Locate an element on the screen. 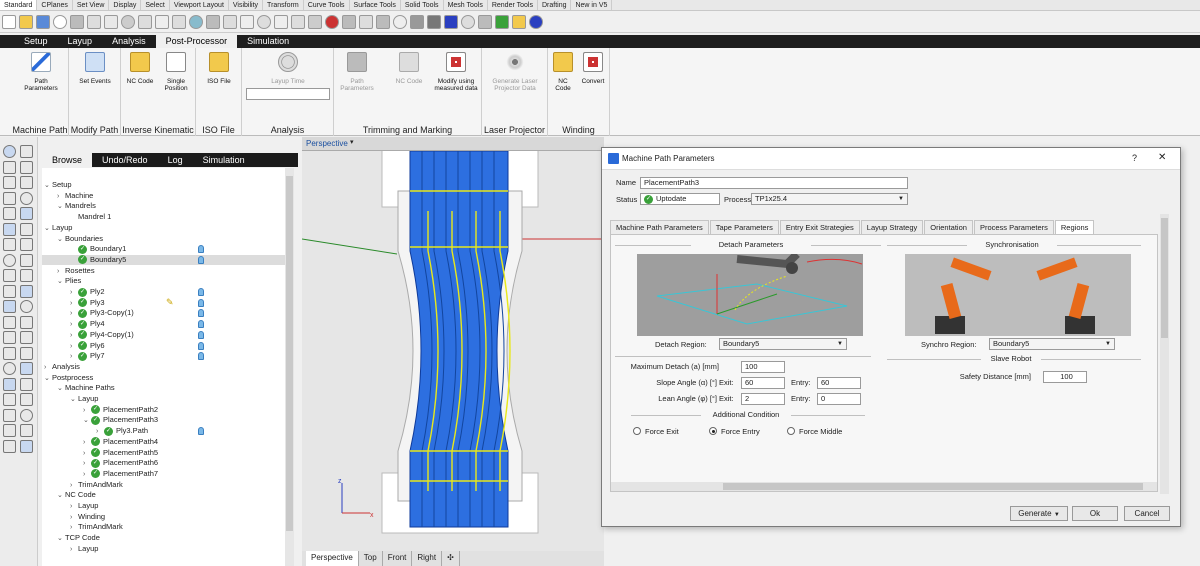  tab-entry-exit-strategies: Entry Exit Strategies is located at coordinates (819, 227).